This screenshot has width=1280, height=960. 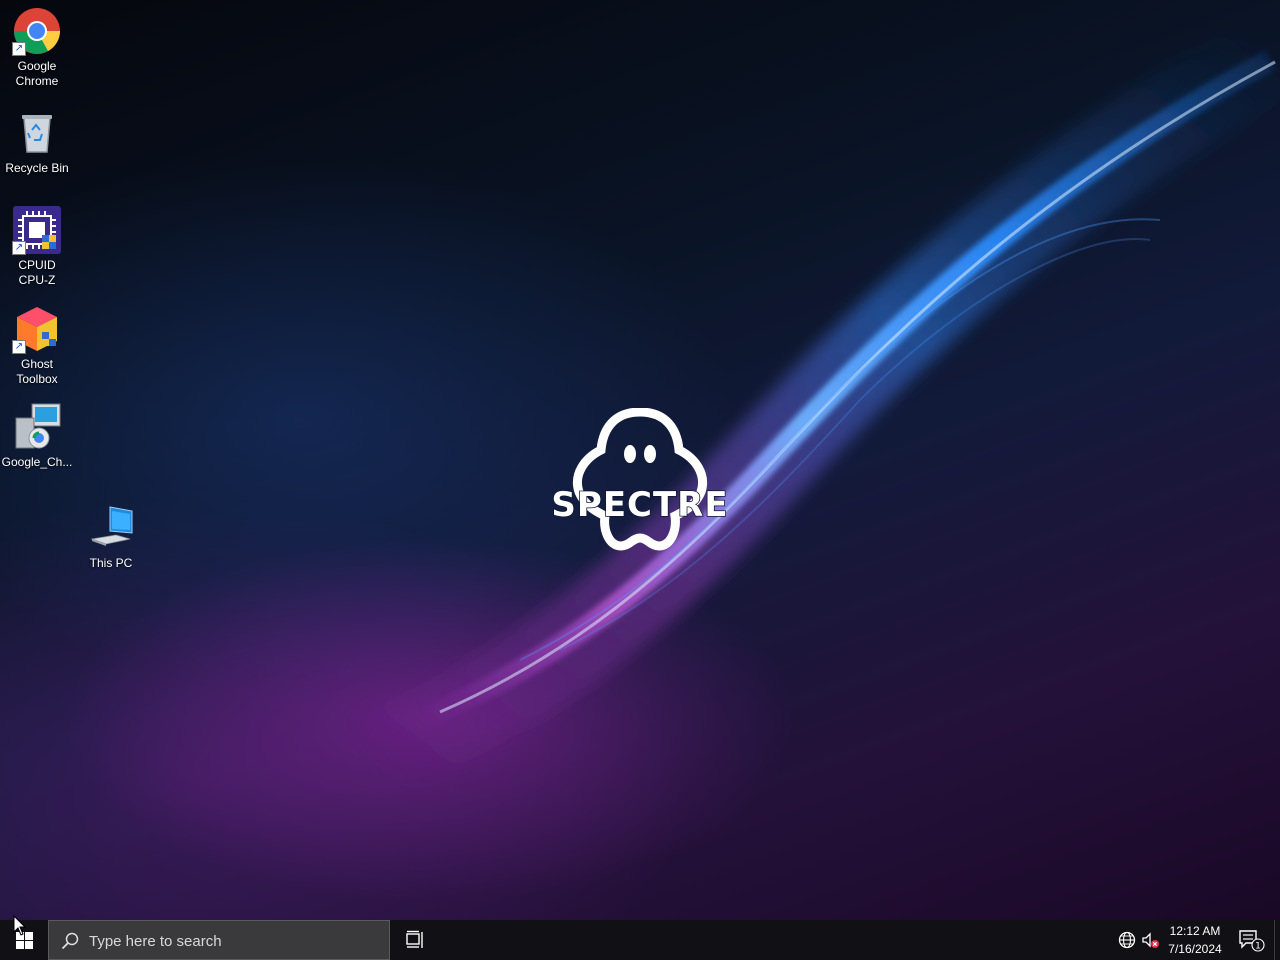 I want to click on taskbar: 12:12 AM 7/16/2024 1, so click(x=640, y=940).